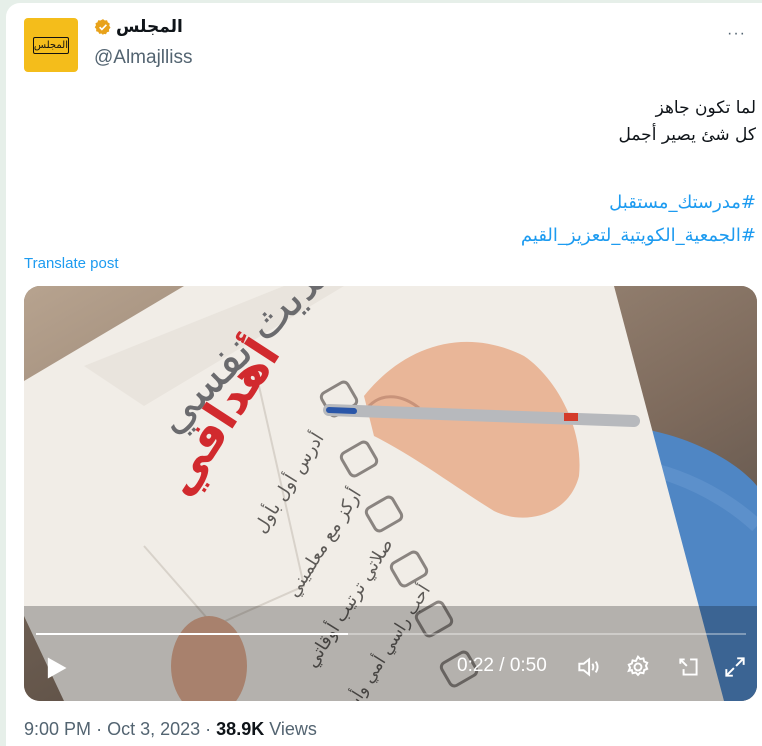  I want to click on author-handle: @Almajlliss, so click(143, 58).